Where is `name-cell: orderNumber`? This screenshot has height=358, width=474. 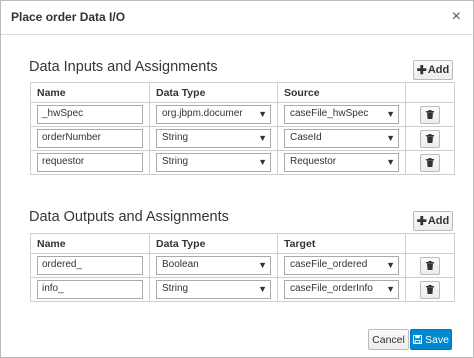
name-cell: orderNumber is located at coordinates (90, 138).